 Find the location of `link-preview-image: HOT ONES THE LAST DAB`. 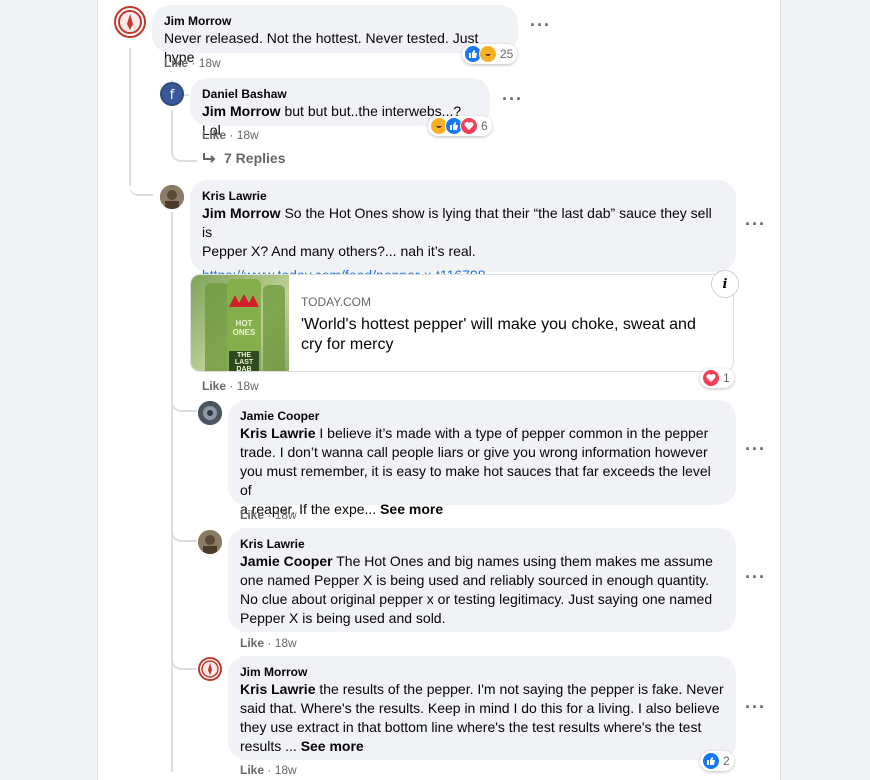

link-preview-image: HOT ONES THE LAST DAB is located at coordinates (240, 323).